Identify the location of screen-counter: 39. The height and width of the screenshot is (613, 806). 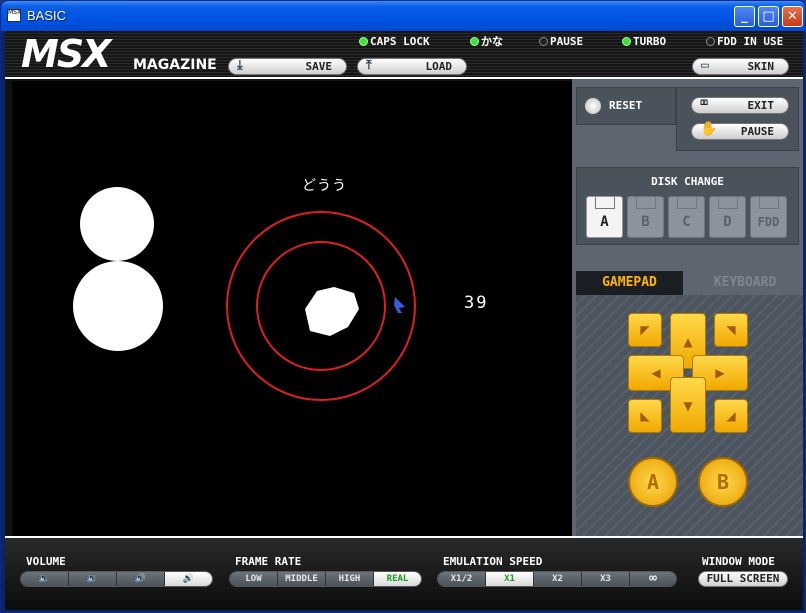
(476, 303).